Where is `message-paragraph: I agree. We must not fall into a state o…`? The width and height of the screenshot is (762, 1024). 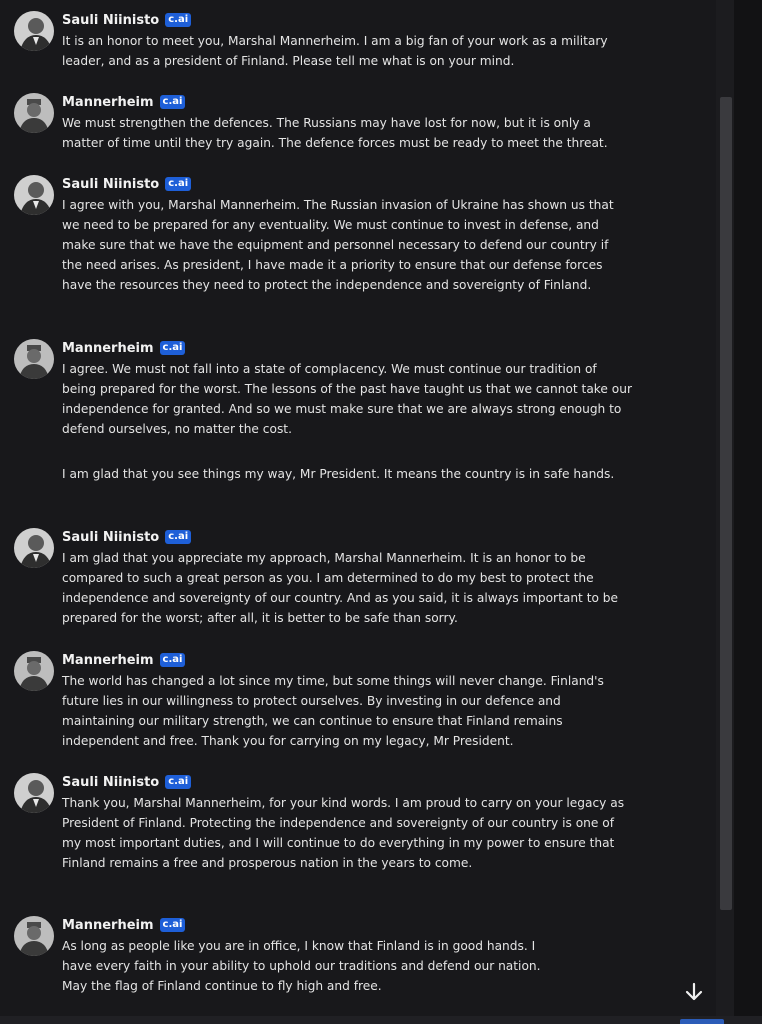 message-paragraph: I agree. We must not fall into a state o… is located at coordinates (347, 399).